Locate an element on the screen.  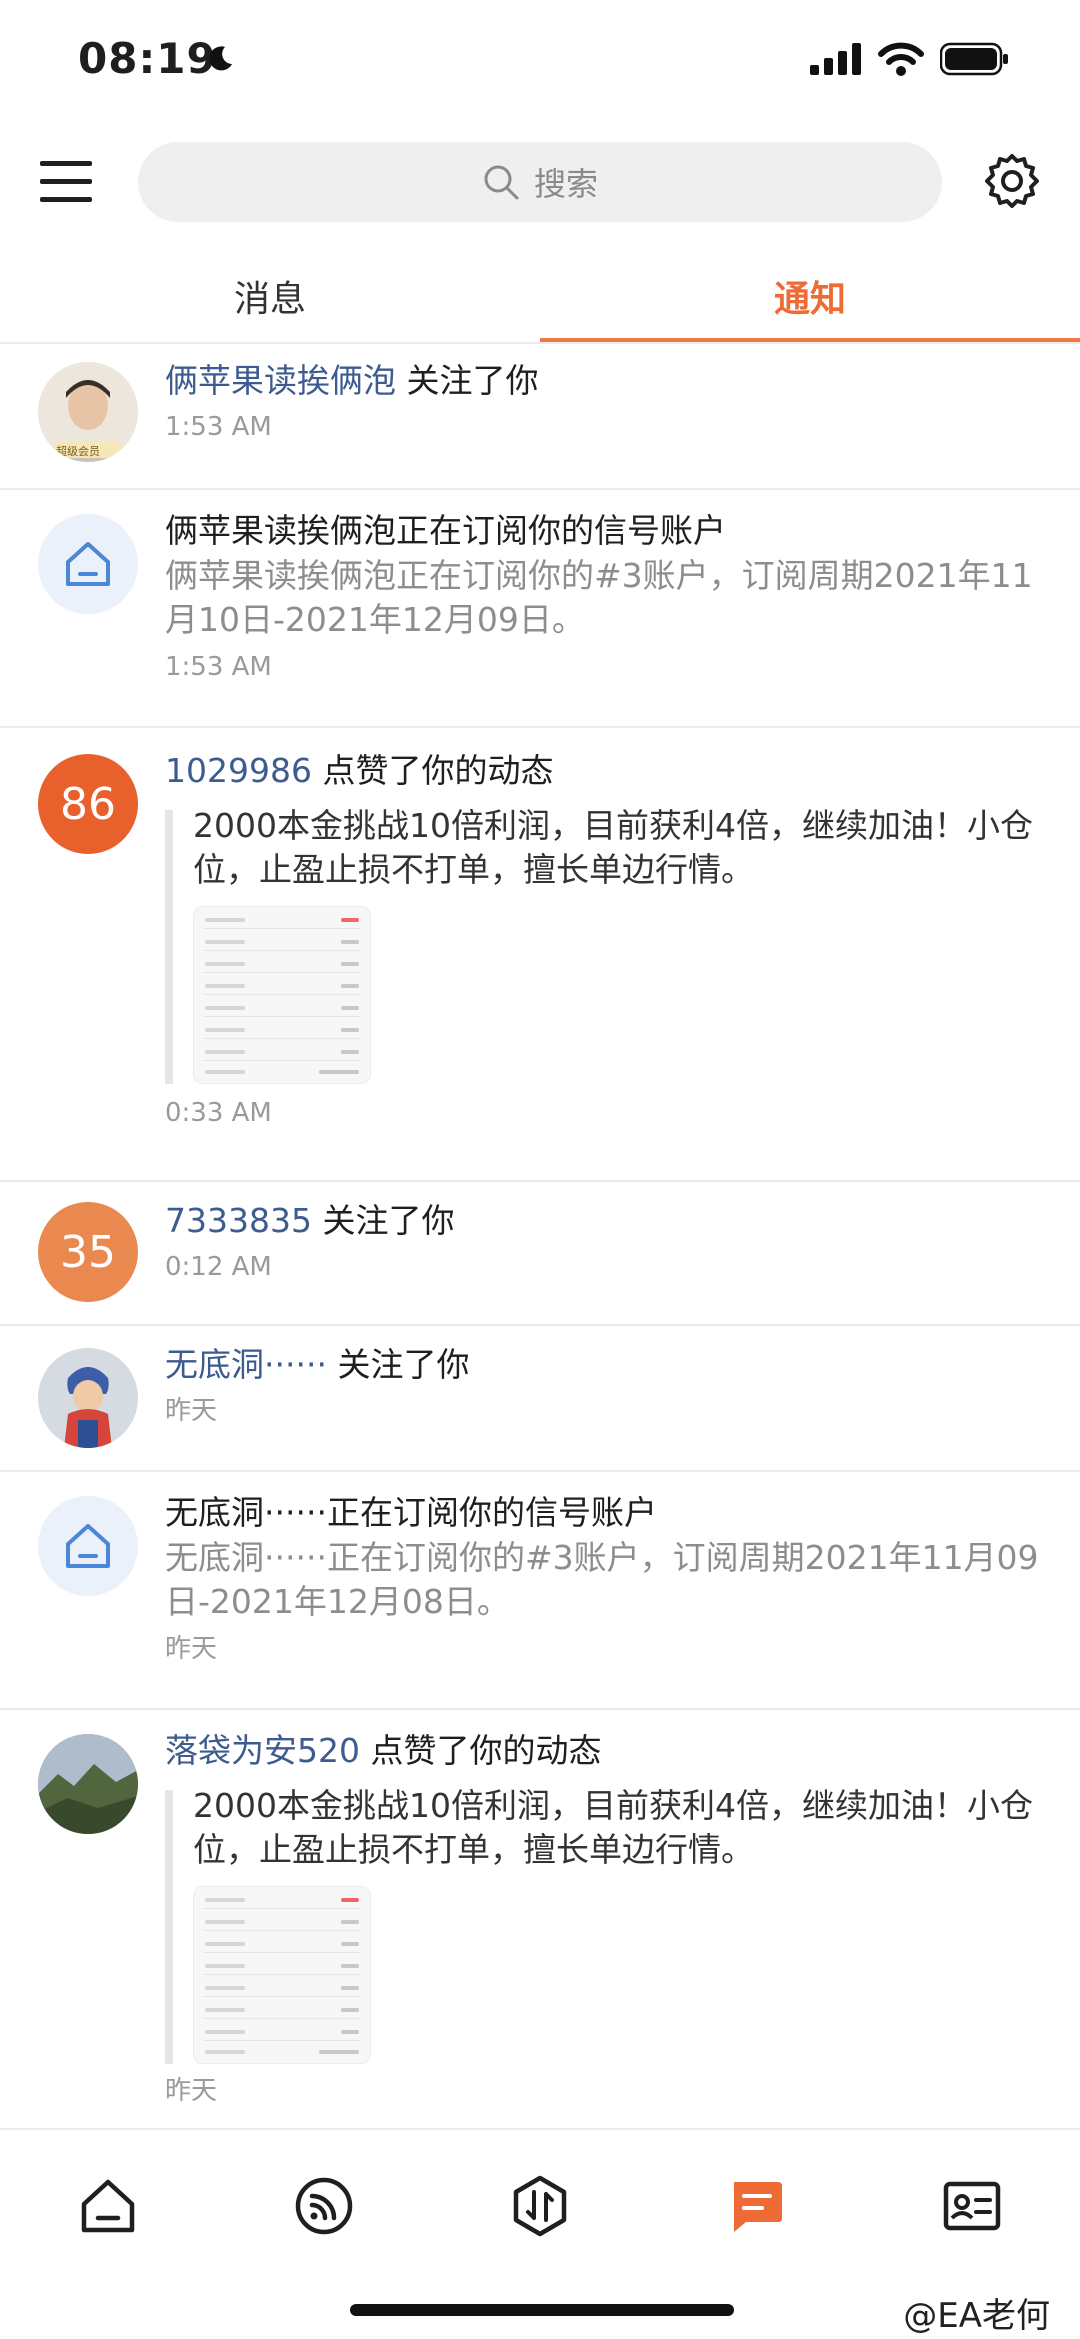
trade-icon is located at coordinates (540, 2206).